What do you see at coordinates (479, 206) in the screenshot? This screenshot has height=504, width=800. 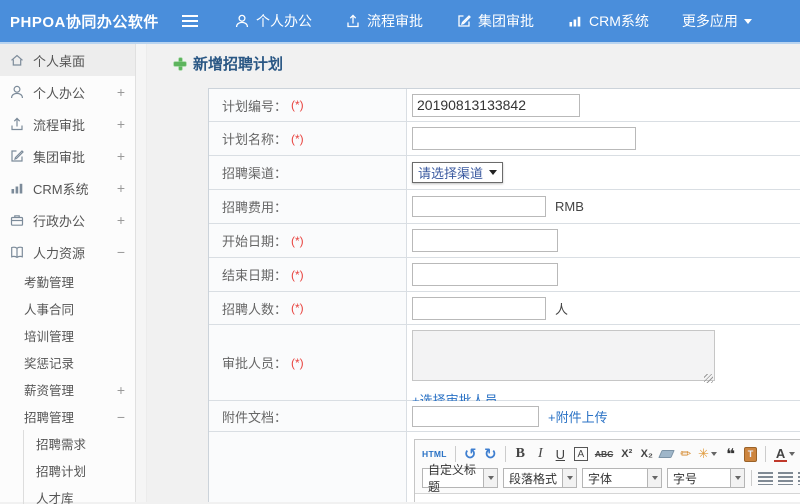 I see `fee-input` at bounding box center [479, 206].